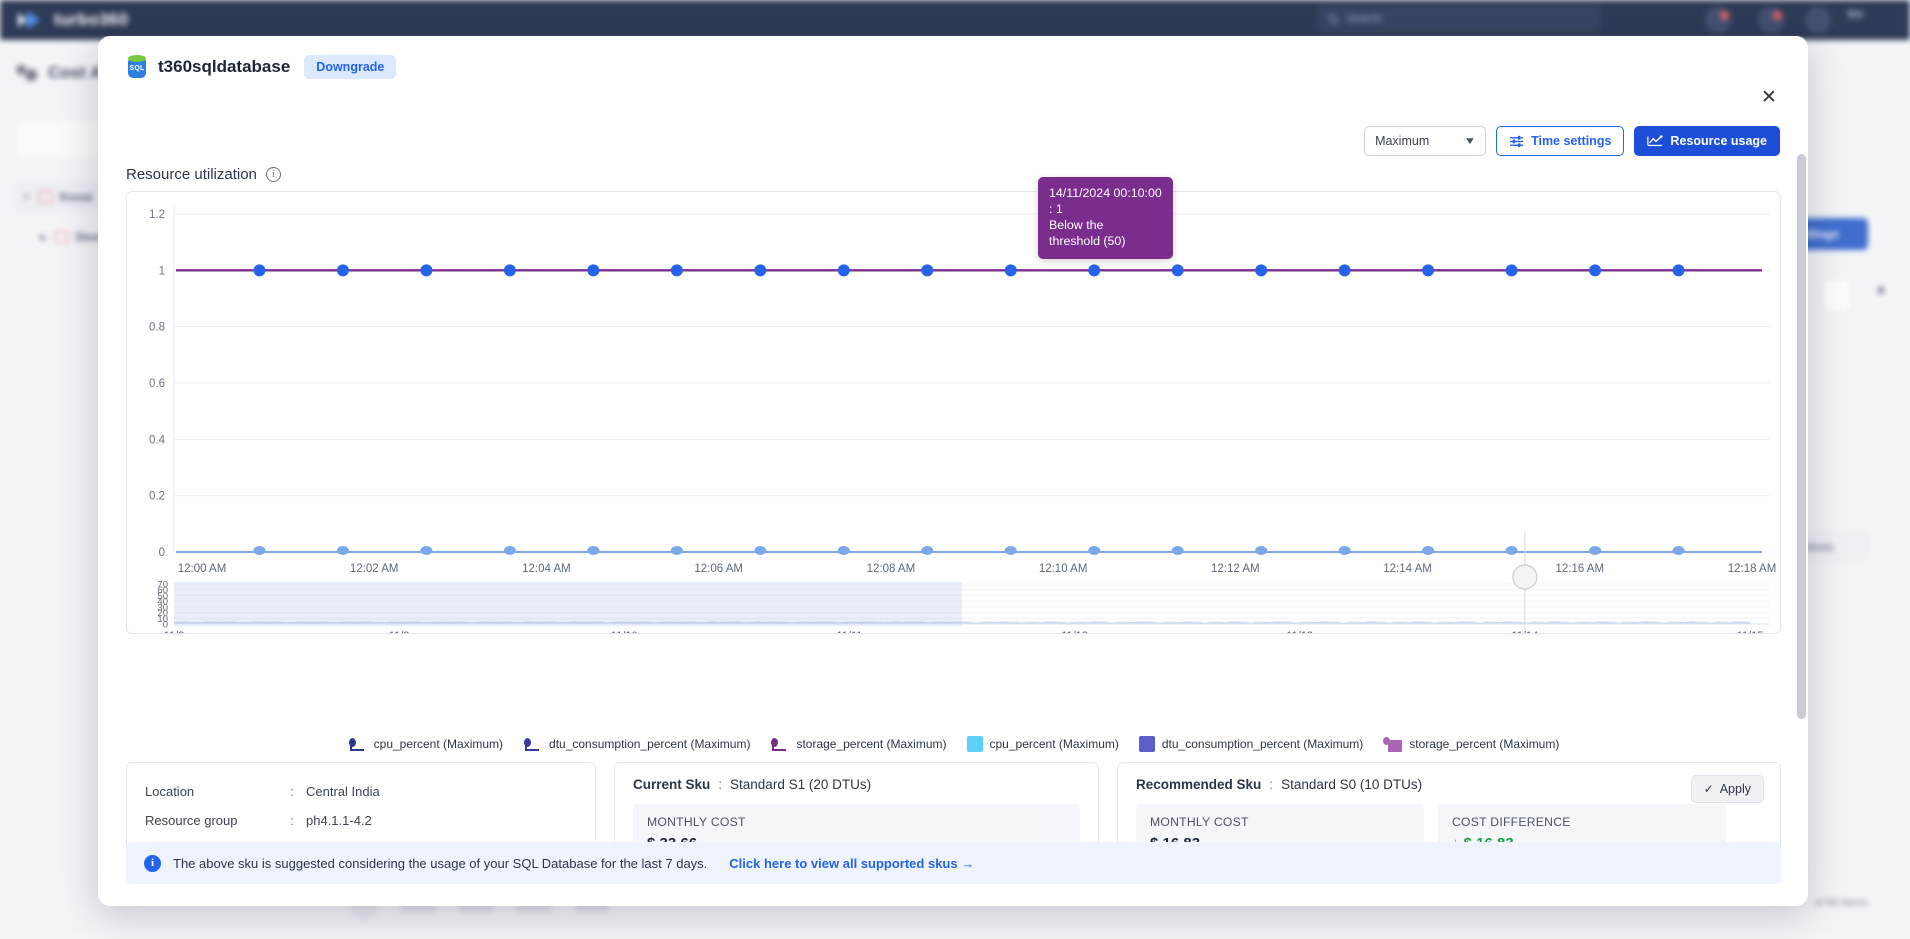 The image size is (1910, 939). What do you see at coordinates (1393, 744) in the screenshot?
I see `legend-area-swatch` at bounding box center [1393, 744].